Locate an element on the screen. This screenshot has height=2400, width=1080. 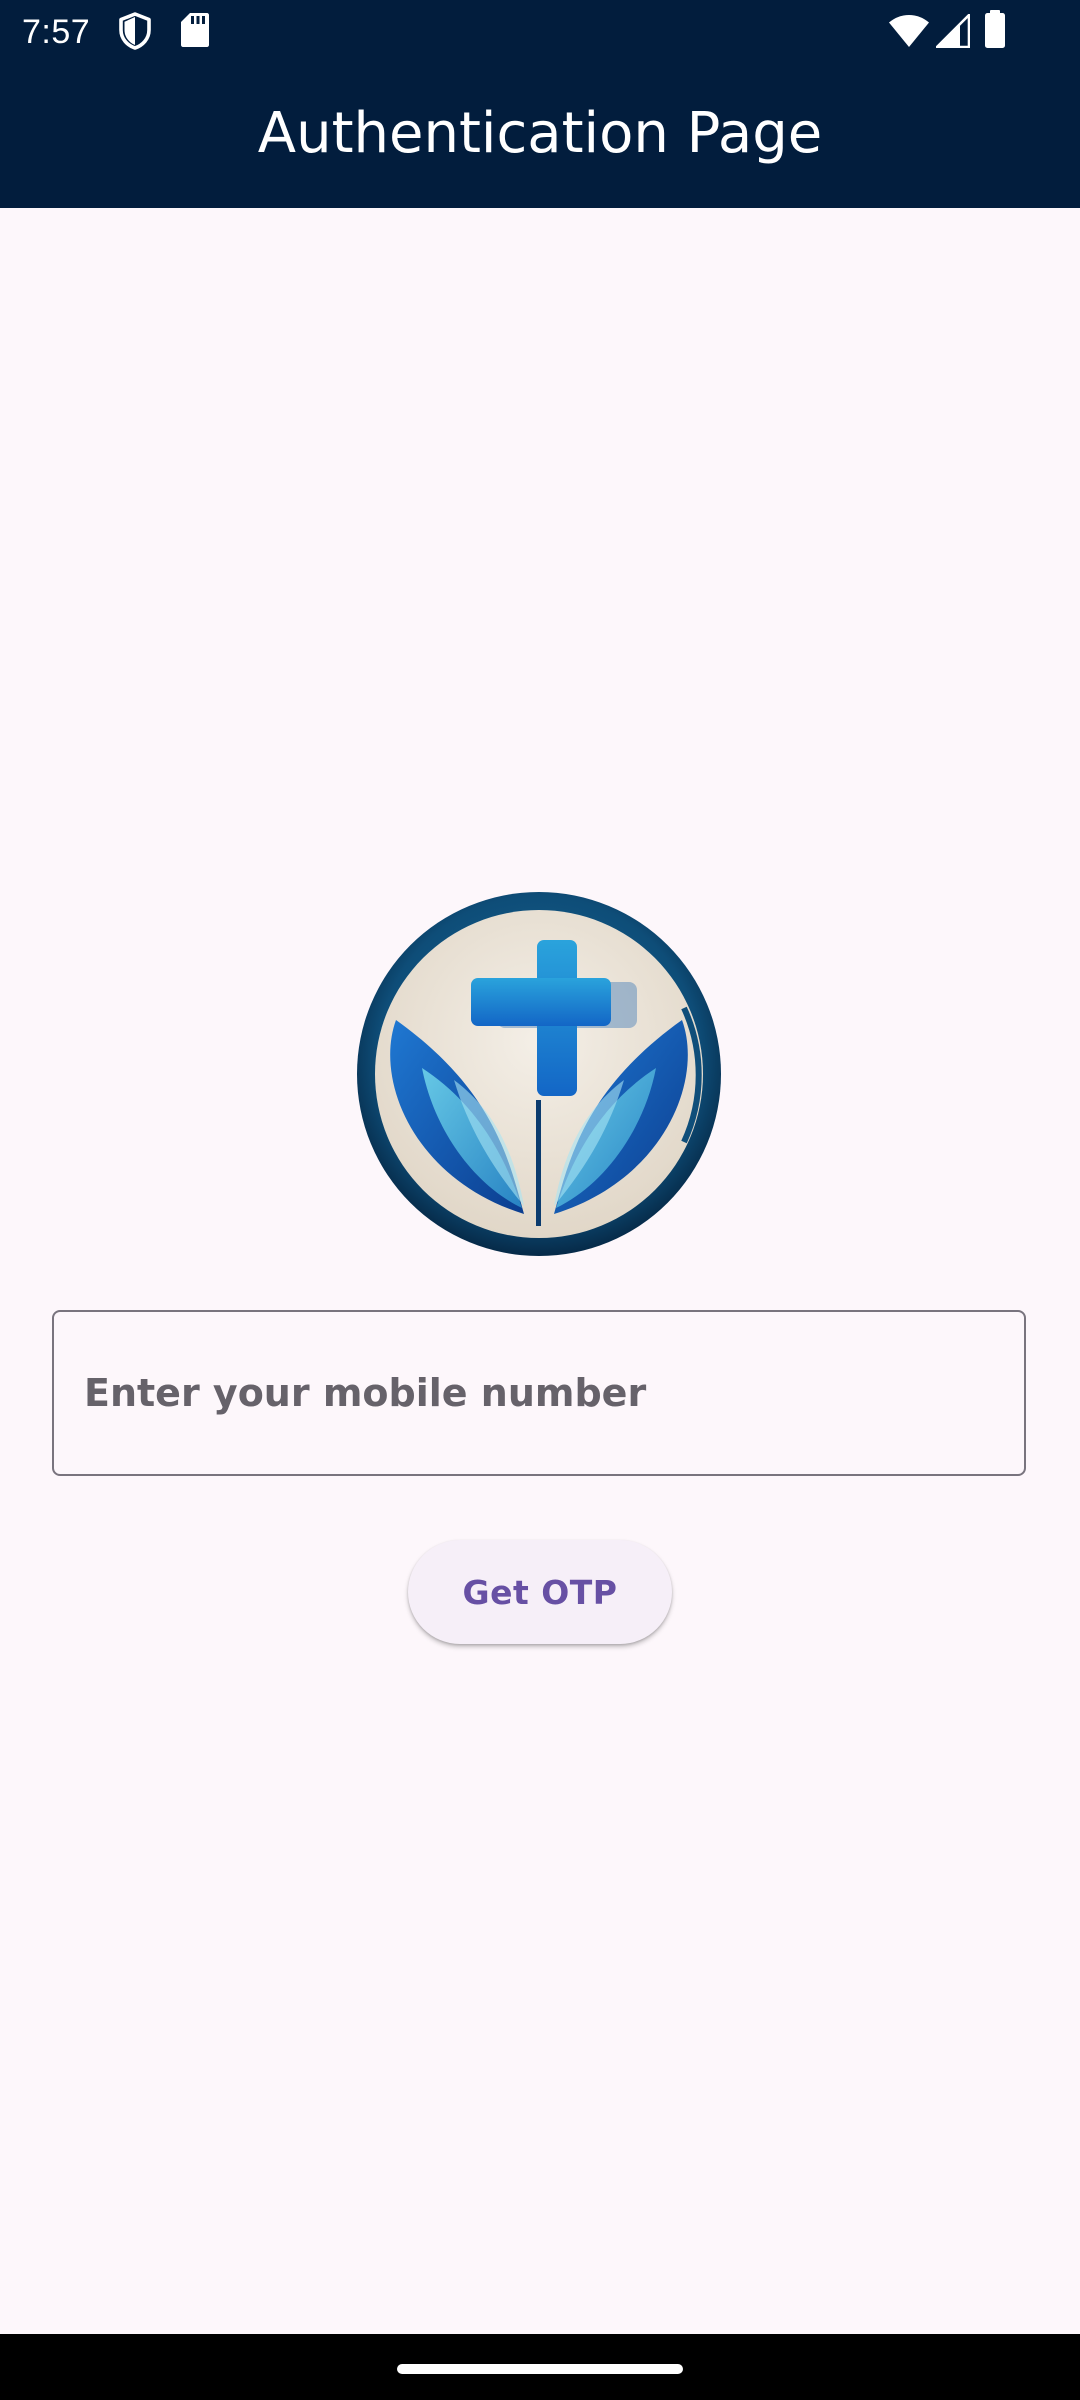
battery-icon is located at coordinates (995, 29).